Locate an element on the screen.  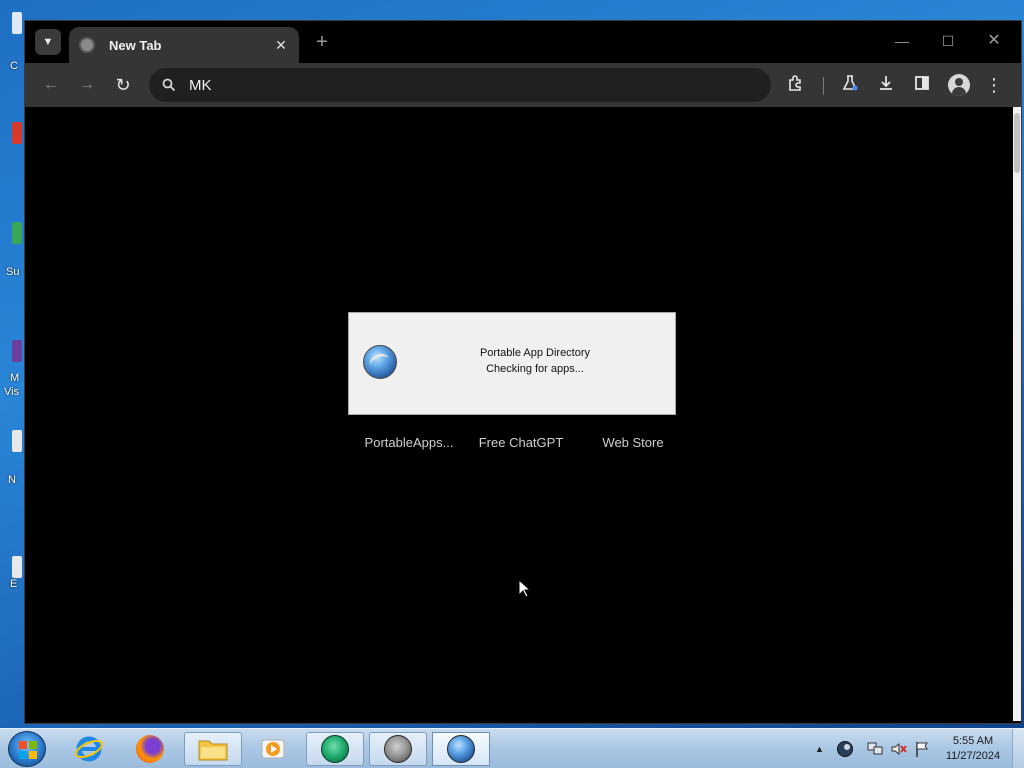
tab-search-button: ▼ is located at coordinates (48, 42).